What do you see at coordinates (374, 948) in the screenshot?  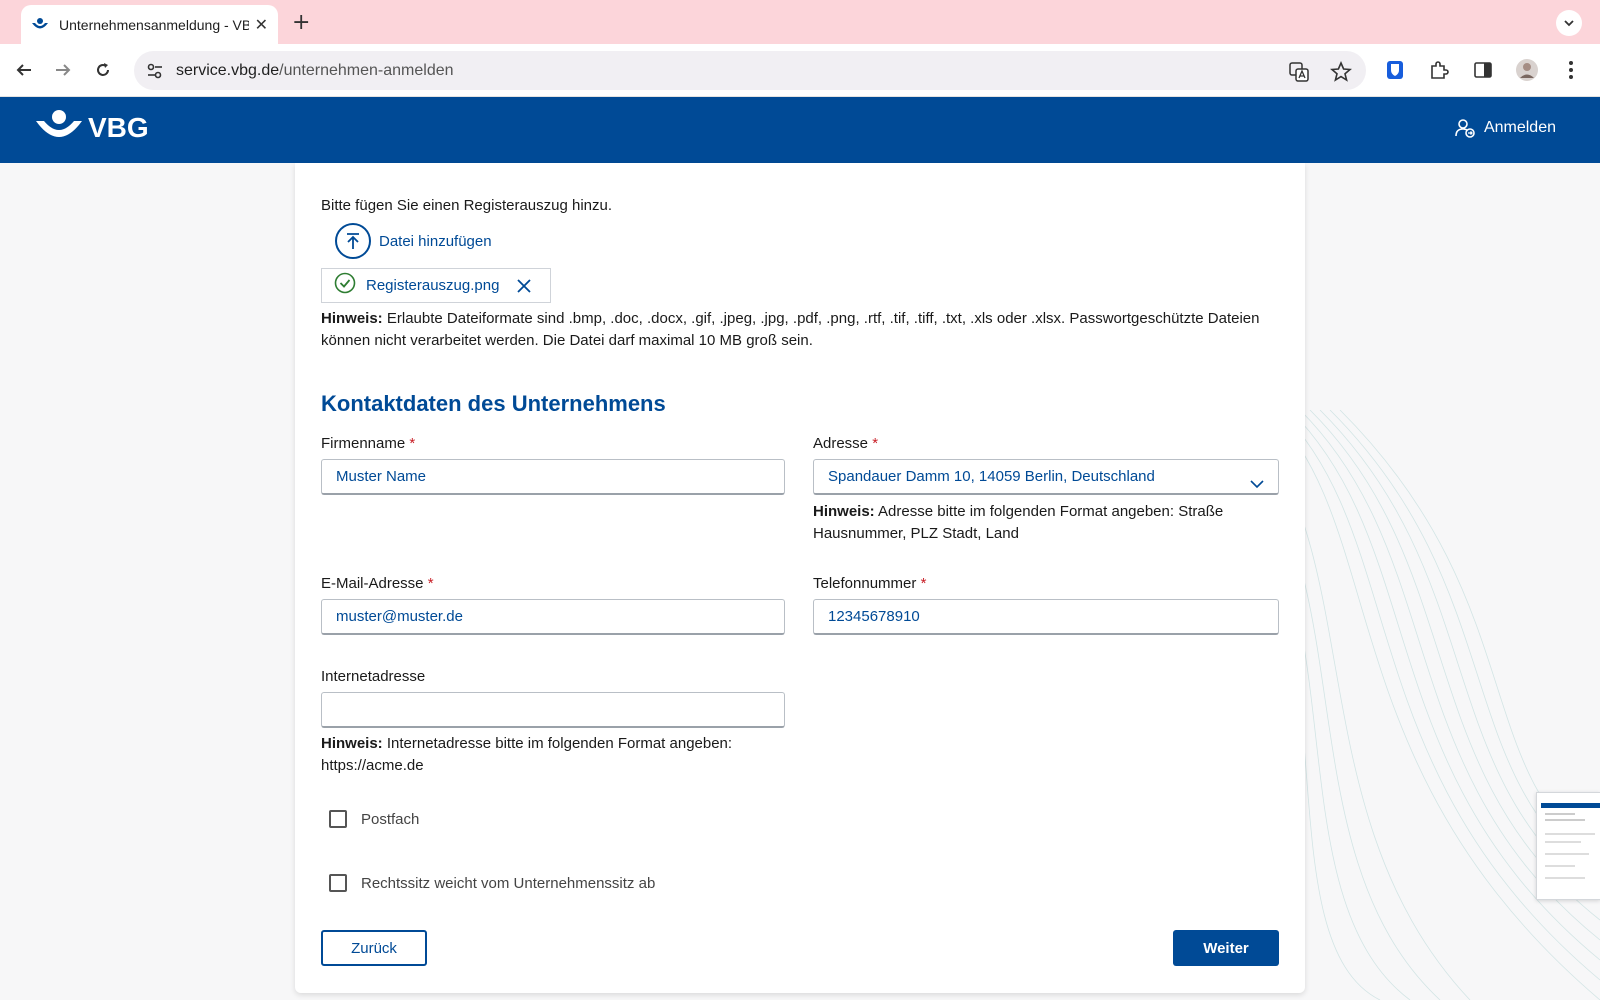 I see `back-button: Zurück` at bounding box center [374, 948].